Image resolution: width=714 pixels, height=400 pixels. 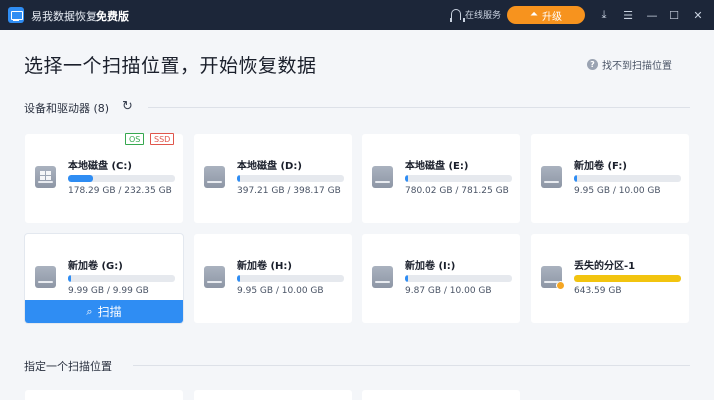 I want to click on app-logo-icon, so click(x=16, y=15).